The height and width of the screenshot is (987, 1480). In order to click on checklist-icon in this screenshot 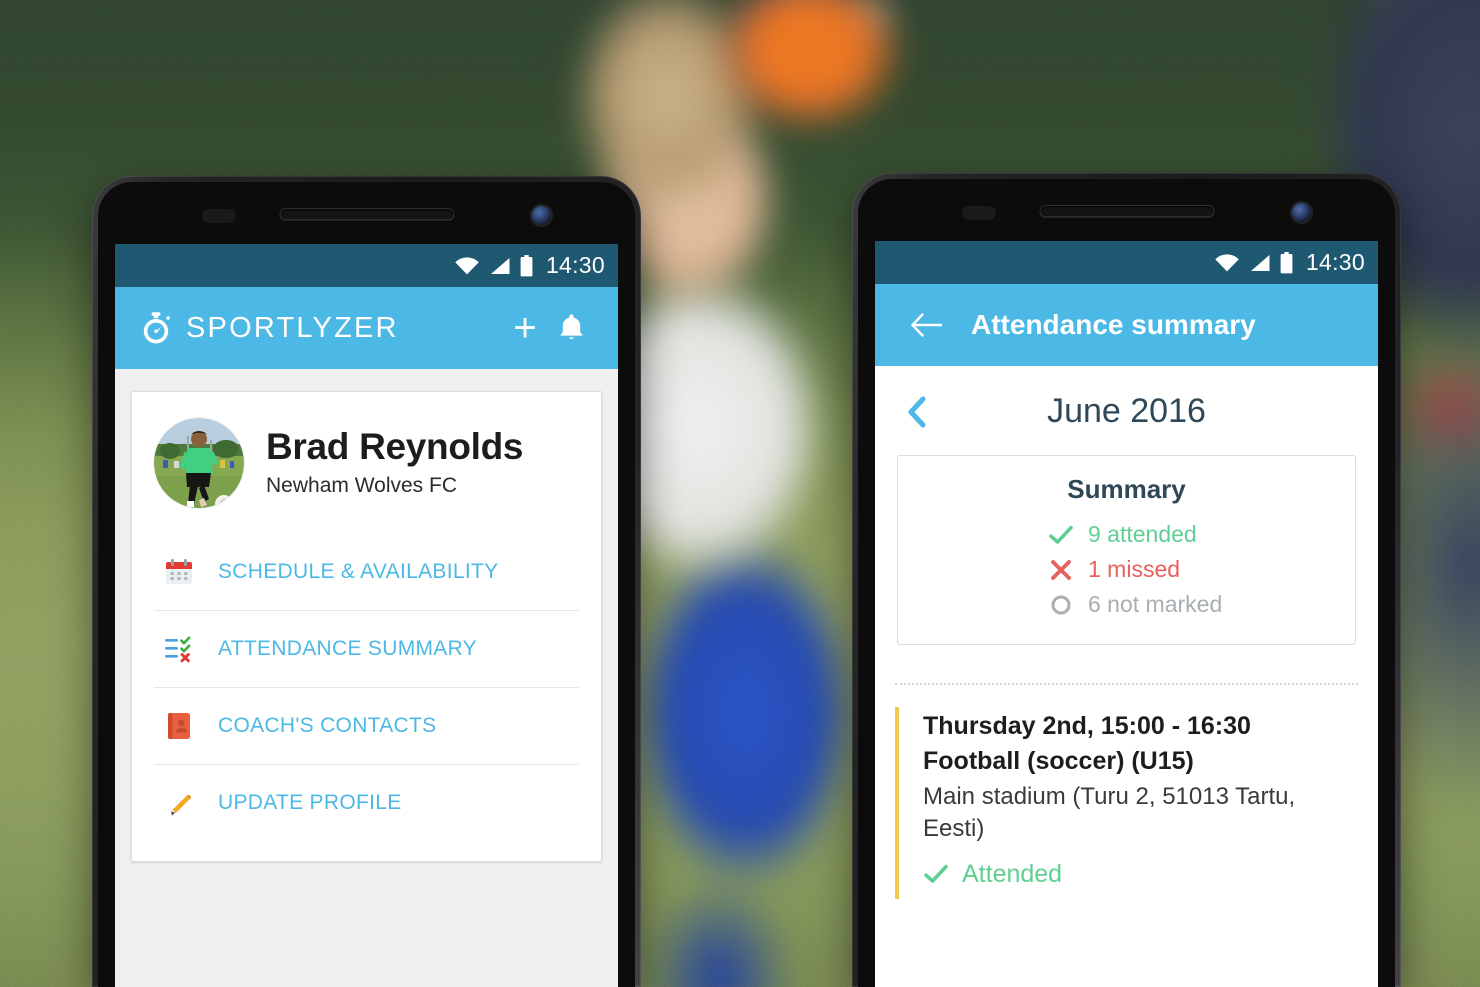, I will do `click(179, 649)`.